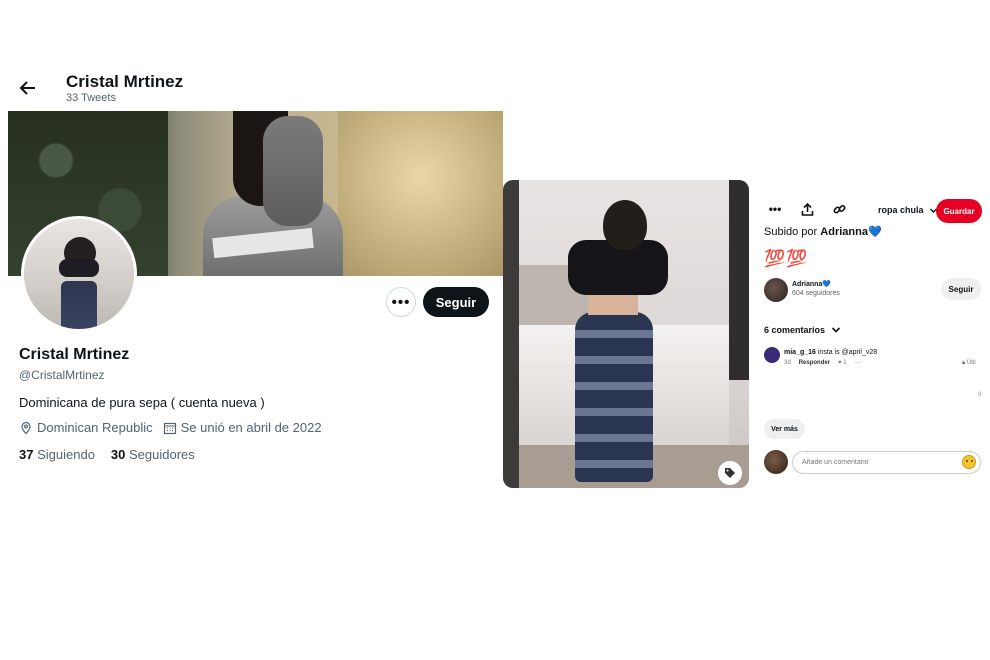 This screenshot has width=990, height=660. I want to click on likes-count: 1, so click(845, 363).